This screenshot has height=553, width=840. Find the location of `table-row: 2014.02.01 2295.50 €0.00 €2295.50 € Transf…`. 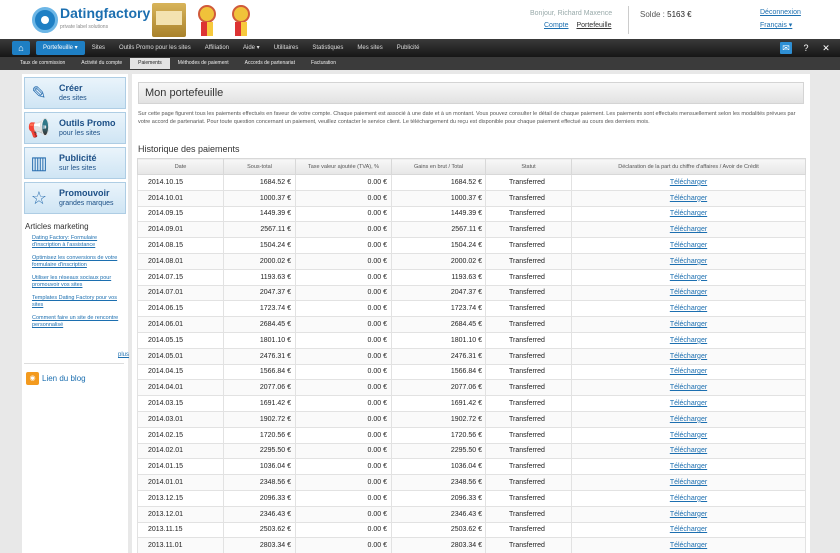

table-row: 2014.02.01 2295.50 €0.00 €2295.50 € Transf… is located at coordinates (471, 451).